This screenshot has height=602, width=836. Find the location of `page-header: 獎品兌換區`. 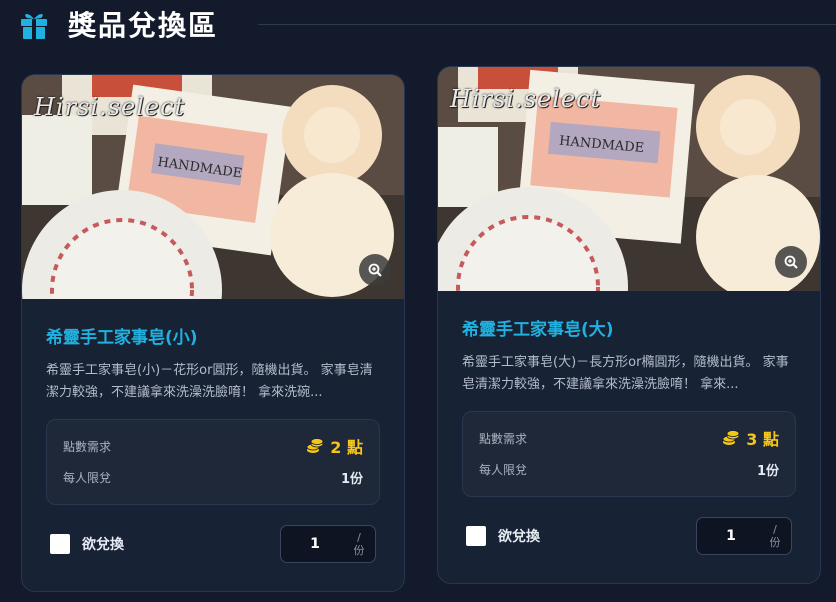

page-header: 獎品兌換區 is located at coordinates (118, 24).